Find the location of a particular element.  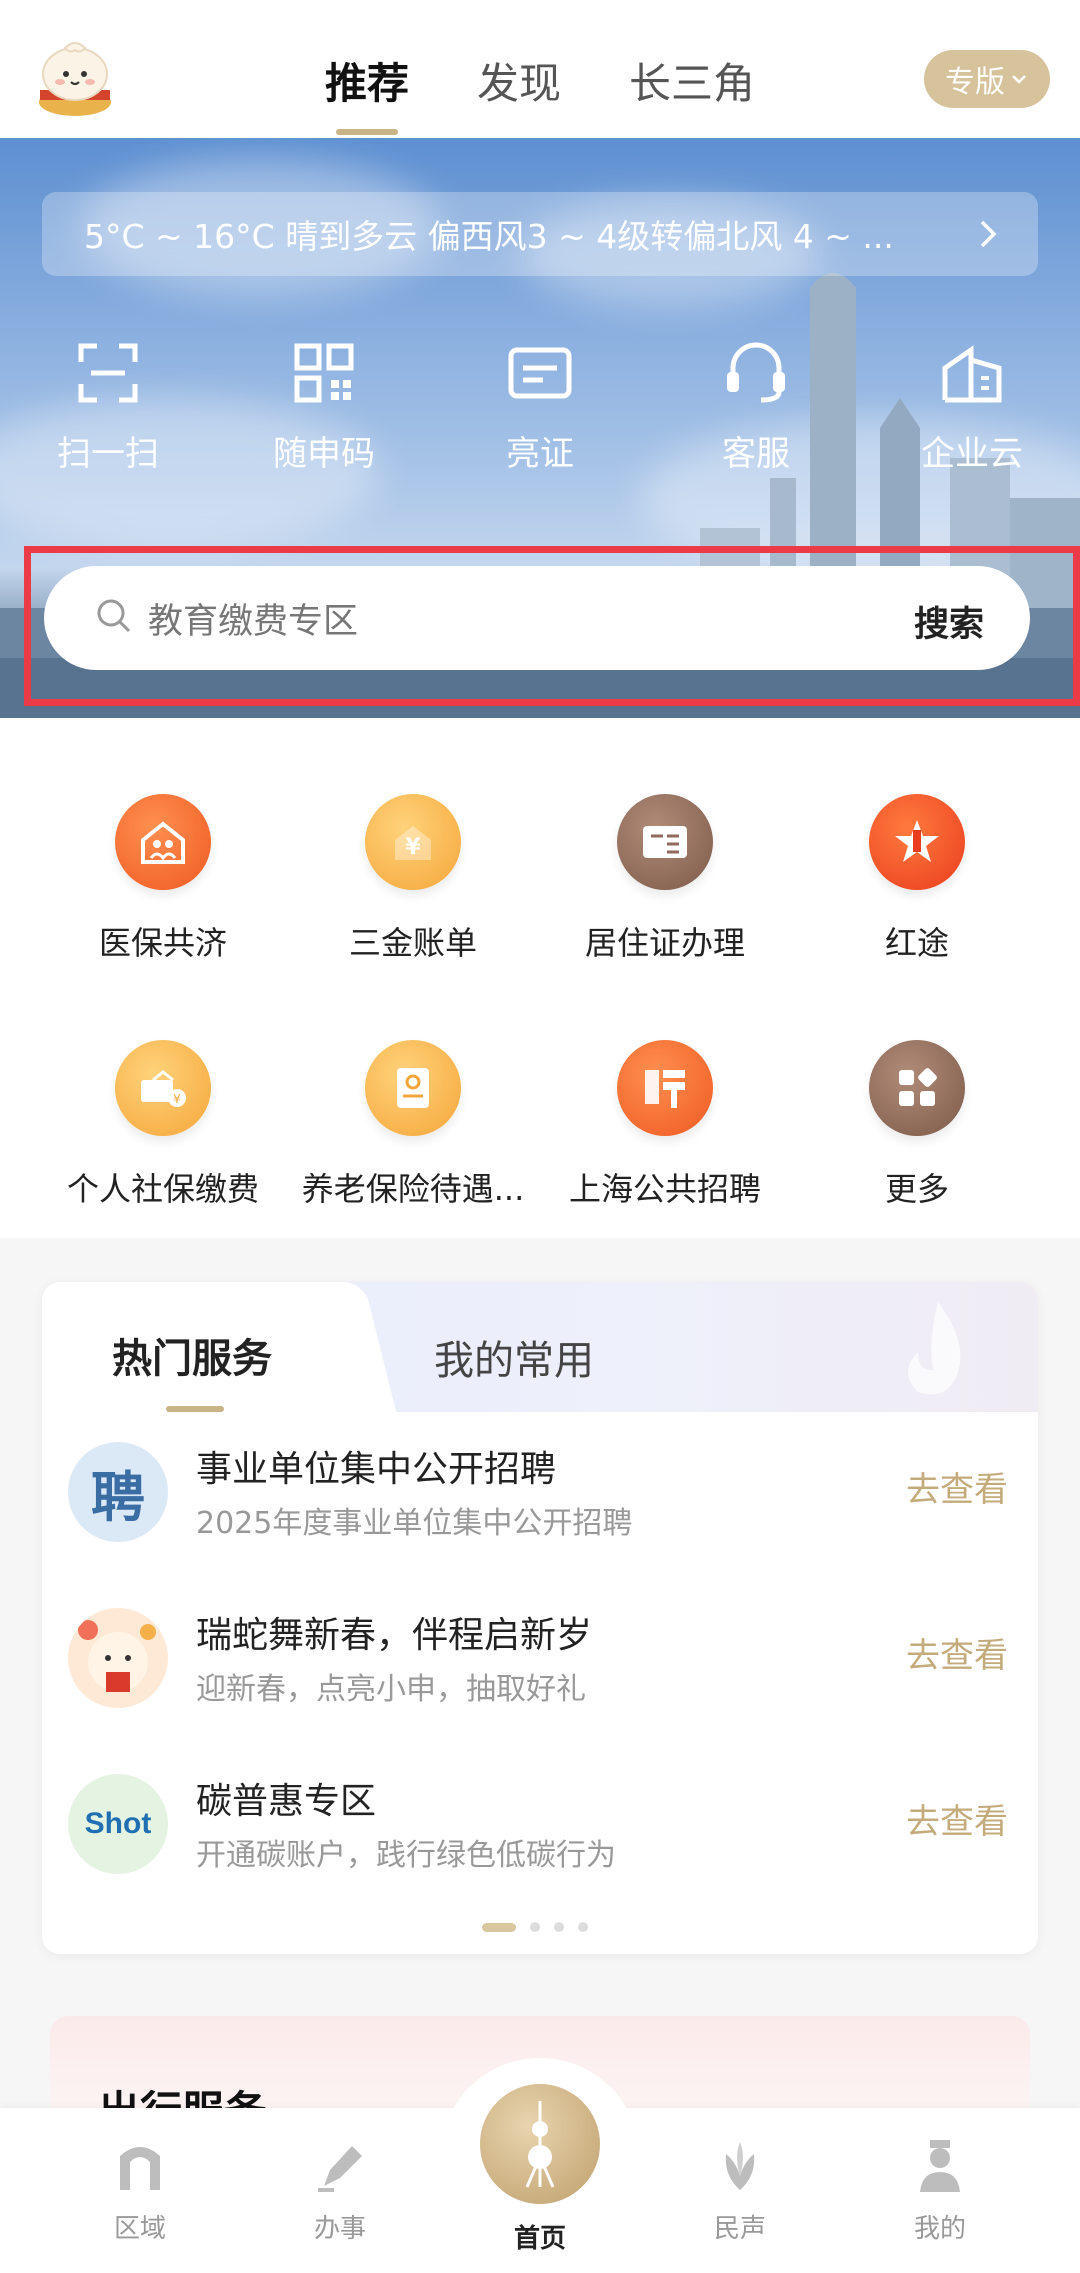

nav-home: 首页 is located at coordinates (540, 2236).